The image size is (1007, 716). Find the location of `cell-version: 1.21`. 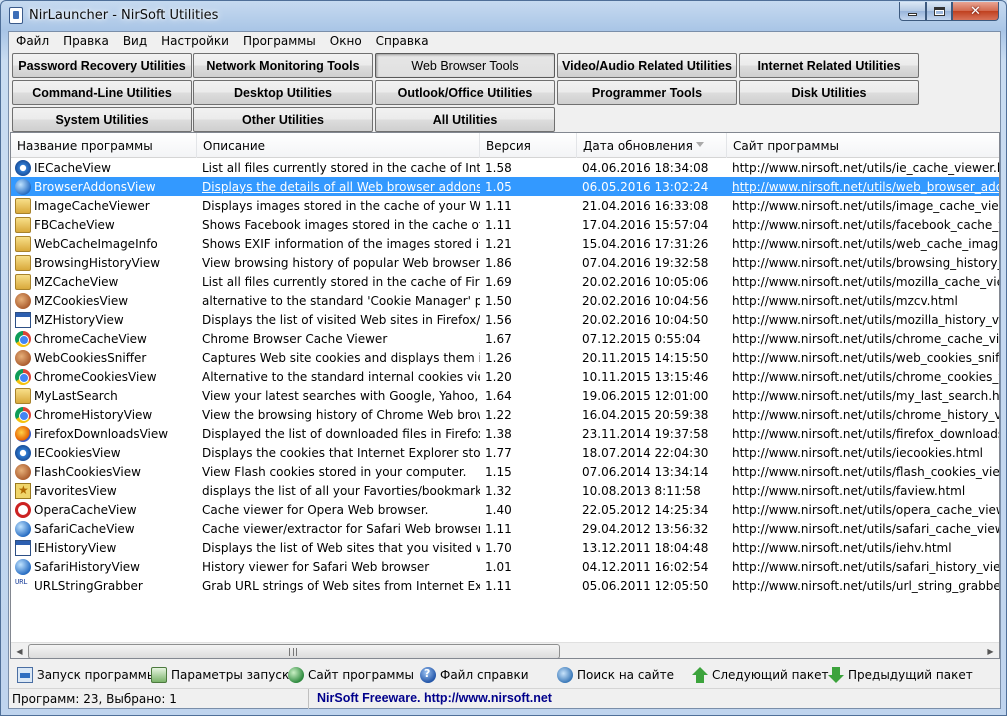

cell-version: 1.21 is located at coordinates (528, 244).